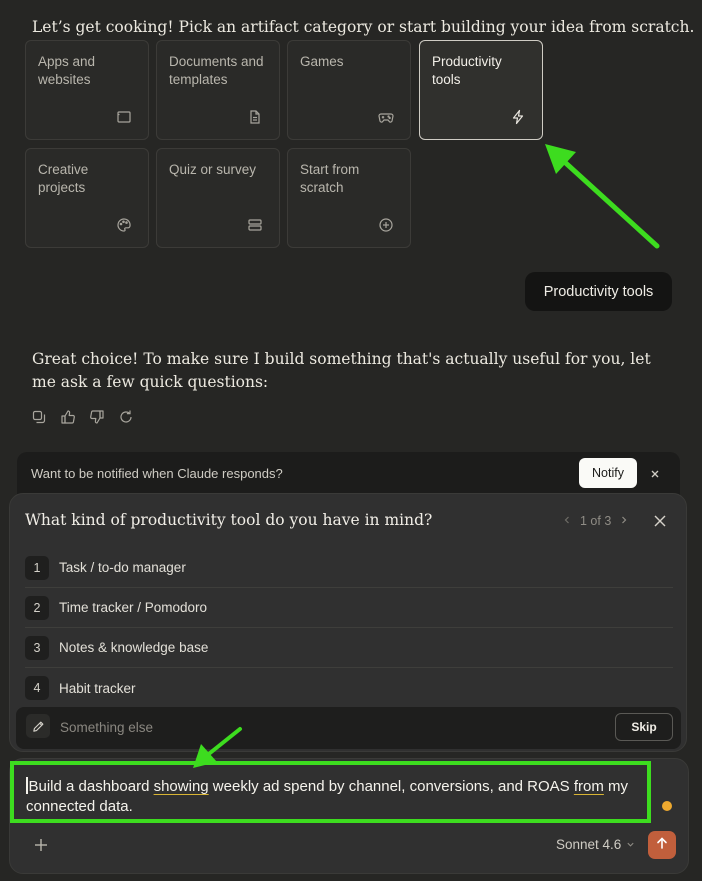 The height and width of the screenshot is (881, 702). I want to click on category-label: Quiz or survey, so click(213, 169).